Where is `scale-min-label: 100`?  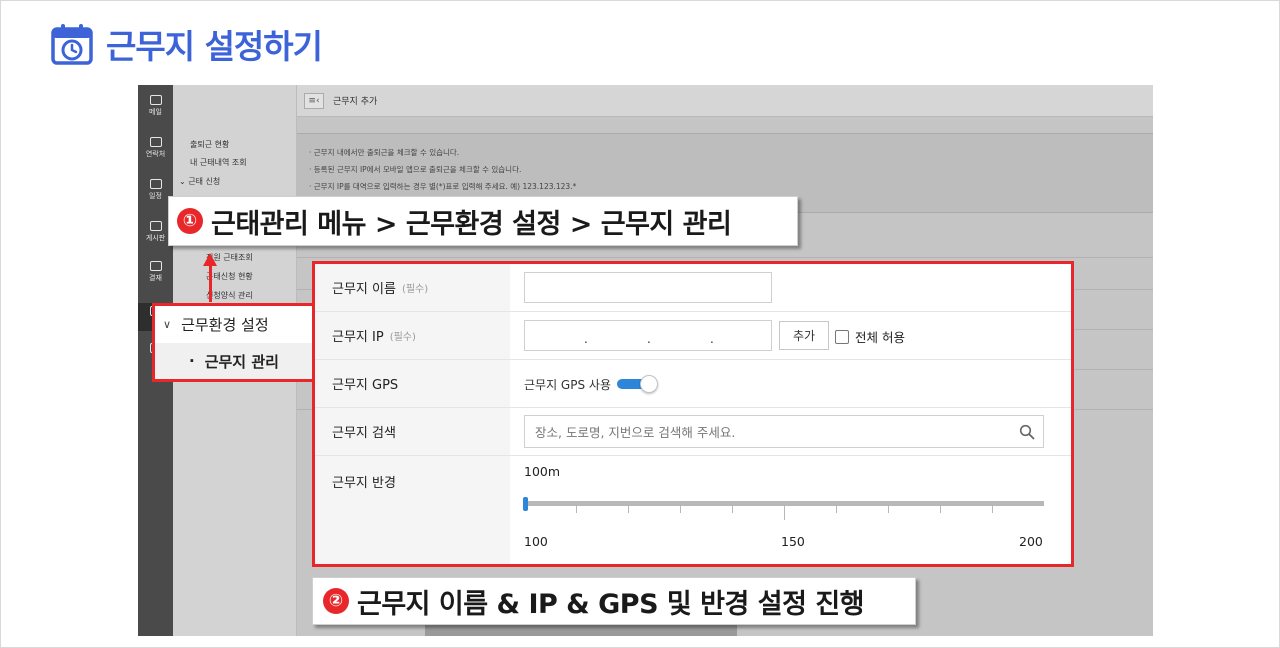 scale-min-label: 100 is located at coordinates (536, 541).